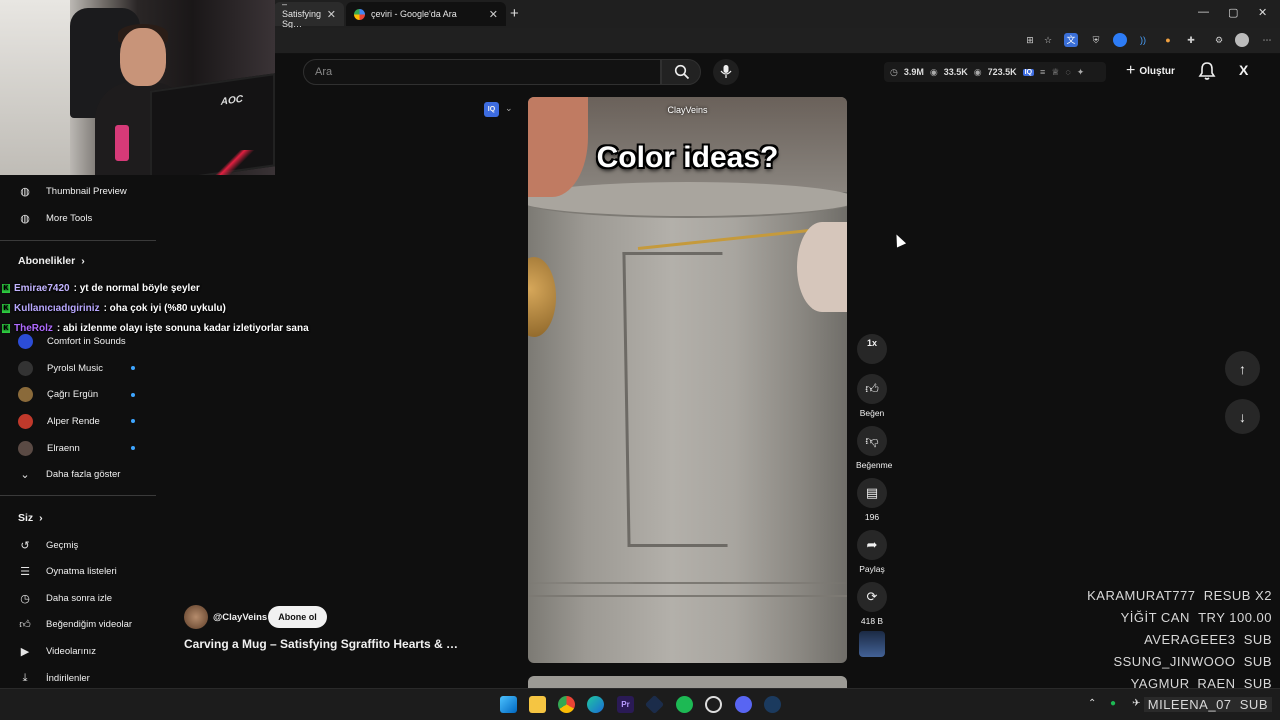  What do you see at coordinates (872, 604) in the screenshot?
I see `remix-button: ⟳ 418 B` at bounding box center [872, 604].